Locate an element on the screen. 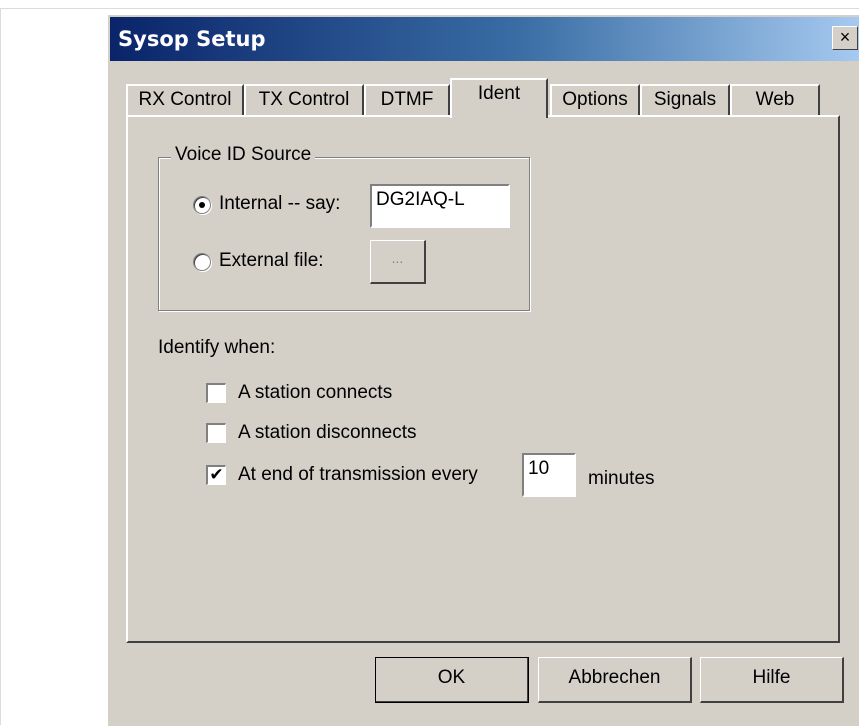  tab-label: TX Control is located at coordinates (304, 99).